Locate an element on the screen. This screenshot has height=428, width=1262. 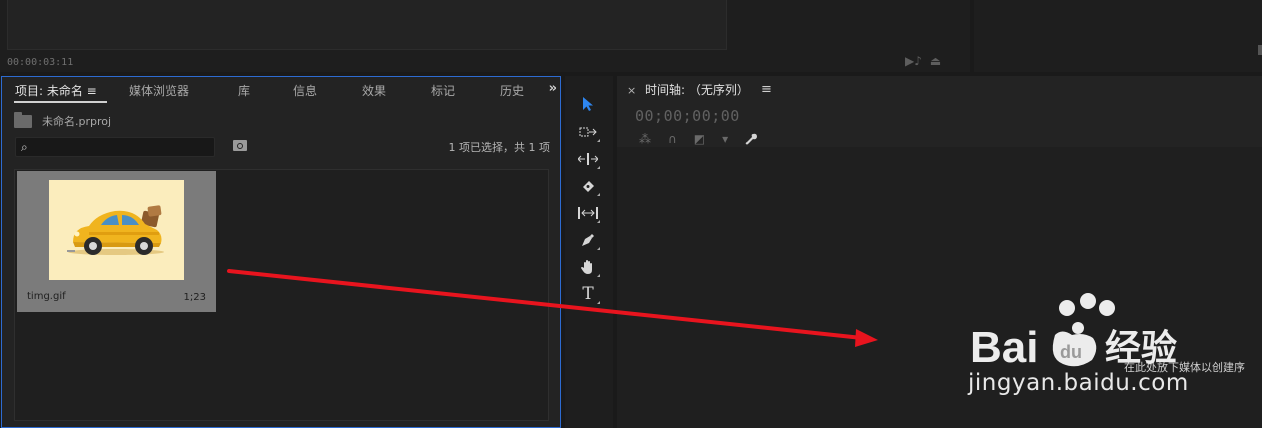
clip-thumbnail is located at coordinates (116, 230).